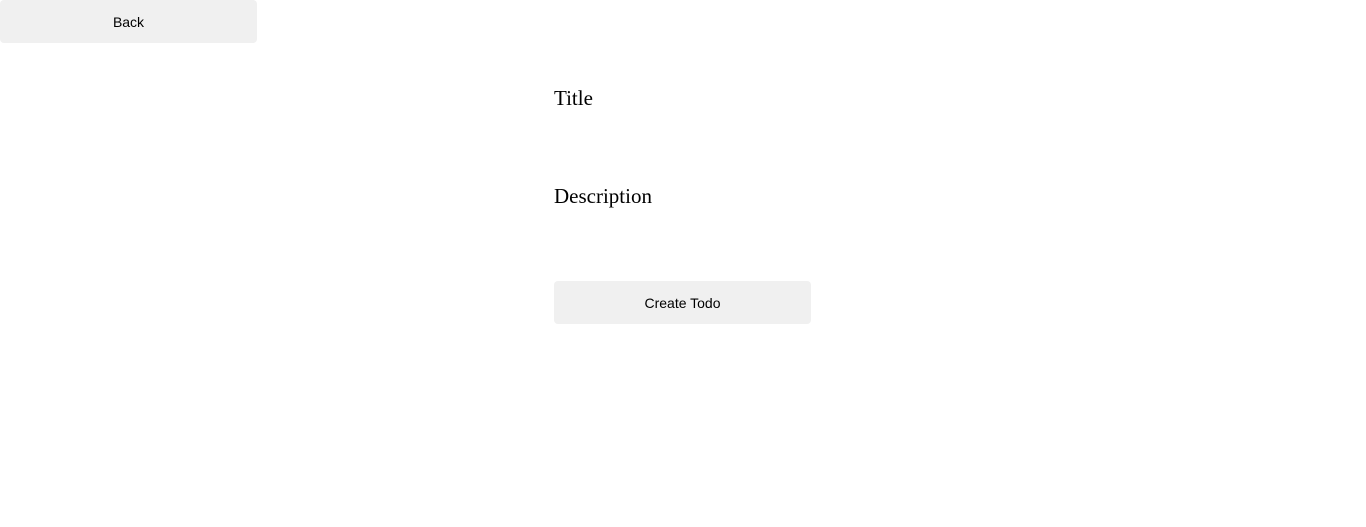 Image resolution: width=1366 pixels, height=527 pixels. I want to click on description-input, so click(682, 231).